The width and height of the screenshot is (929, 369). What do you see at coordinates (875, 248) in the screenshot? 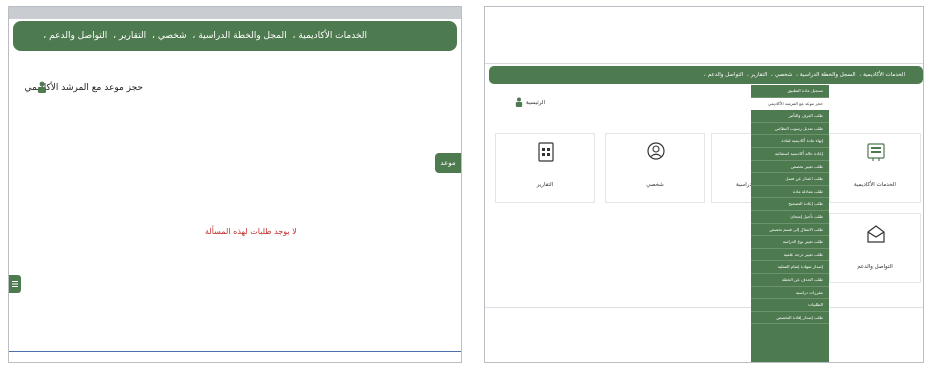
I see `card-support: التواصل والدعم` at bounding box center [875, 248].